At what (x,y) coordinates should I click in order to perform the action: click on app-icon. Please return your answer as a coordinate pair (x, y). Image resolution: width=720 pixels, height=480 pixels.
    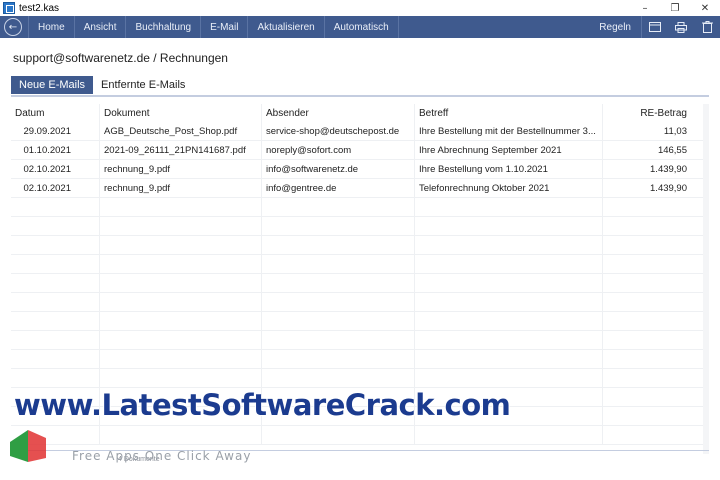
    Looking at the image, I should click on (9, 8).